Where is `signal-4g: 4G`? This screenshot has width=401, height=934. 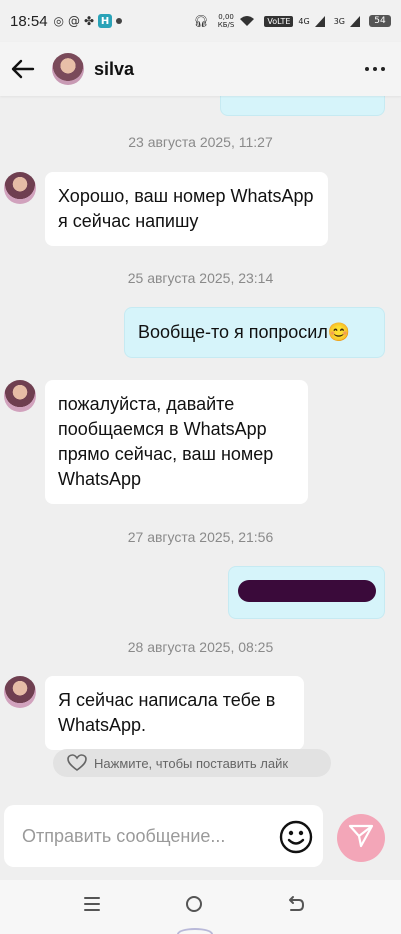
signal-4g: 4G is located at coordinates (304, 21).